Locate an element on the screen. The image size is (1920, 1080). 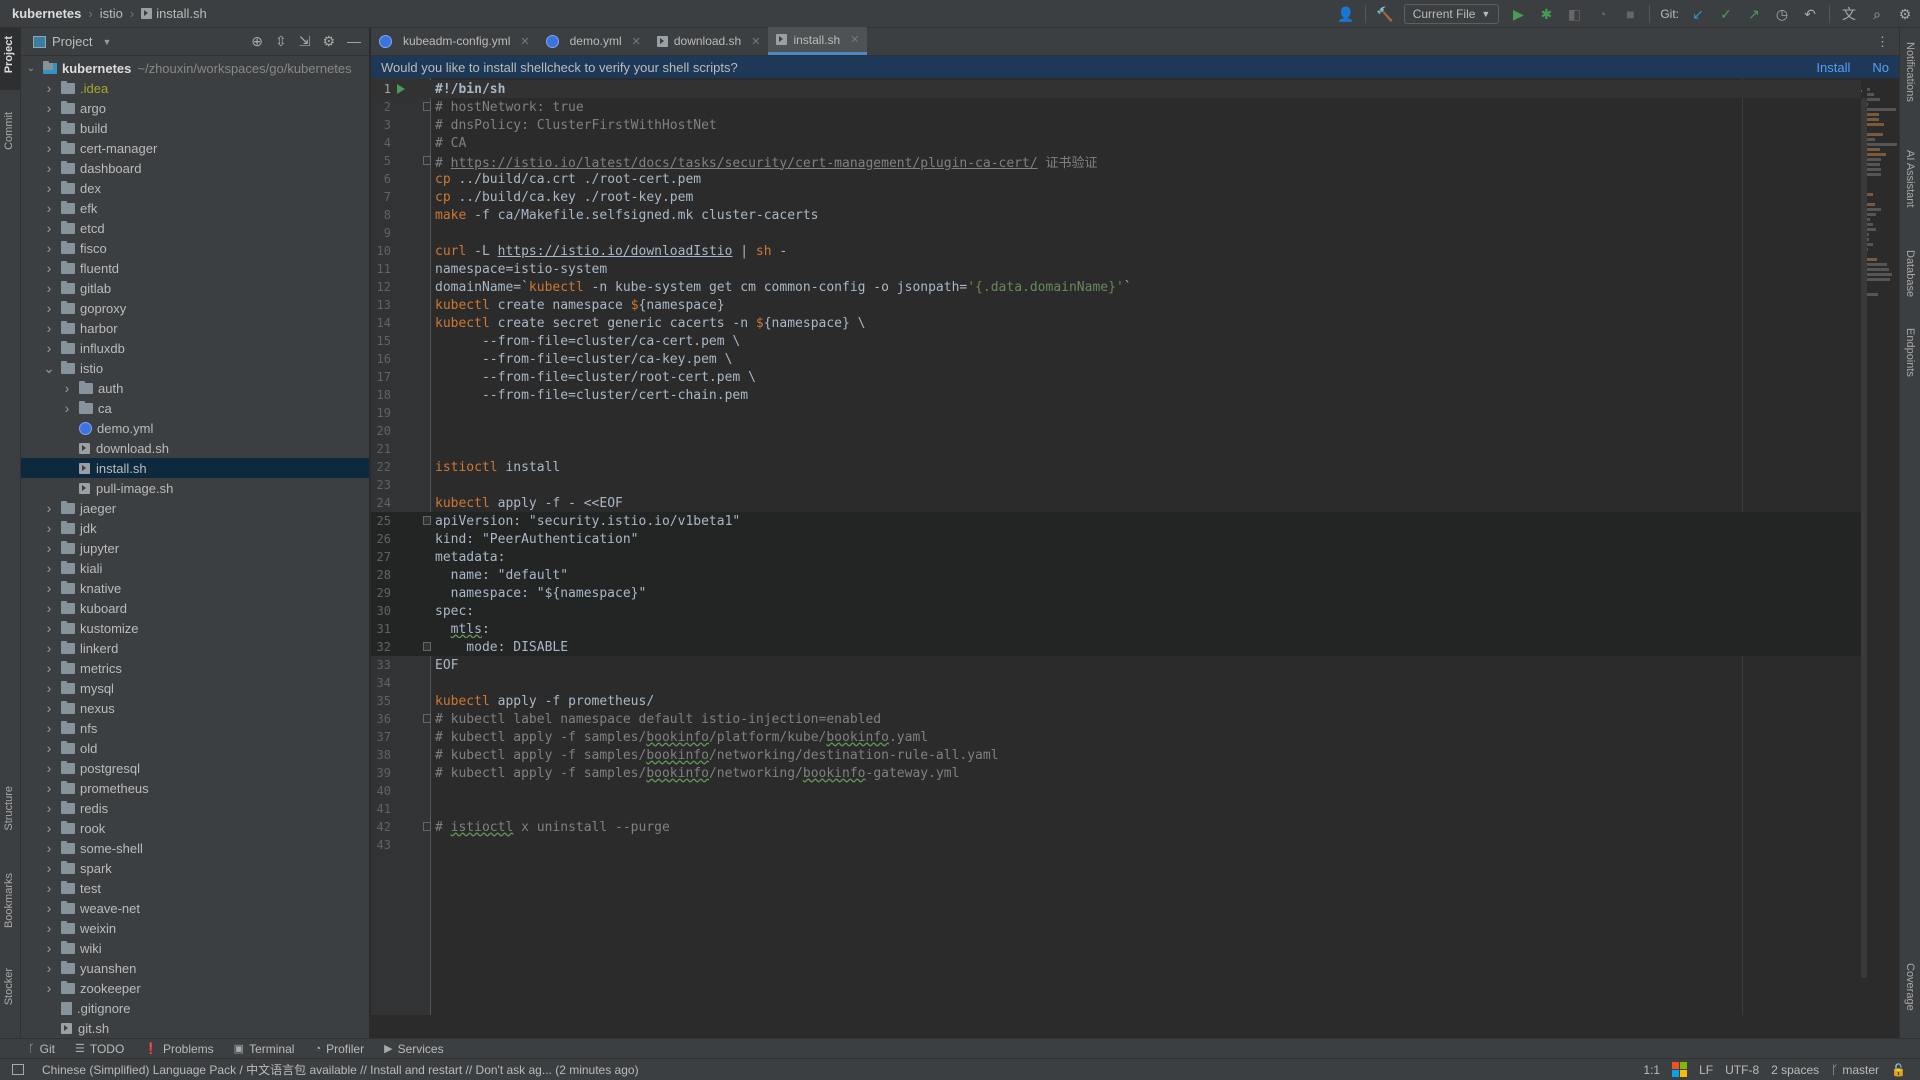
tree-item: › spark is located at coordinates (195, 868).